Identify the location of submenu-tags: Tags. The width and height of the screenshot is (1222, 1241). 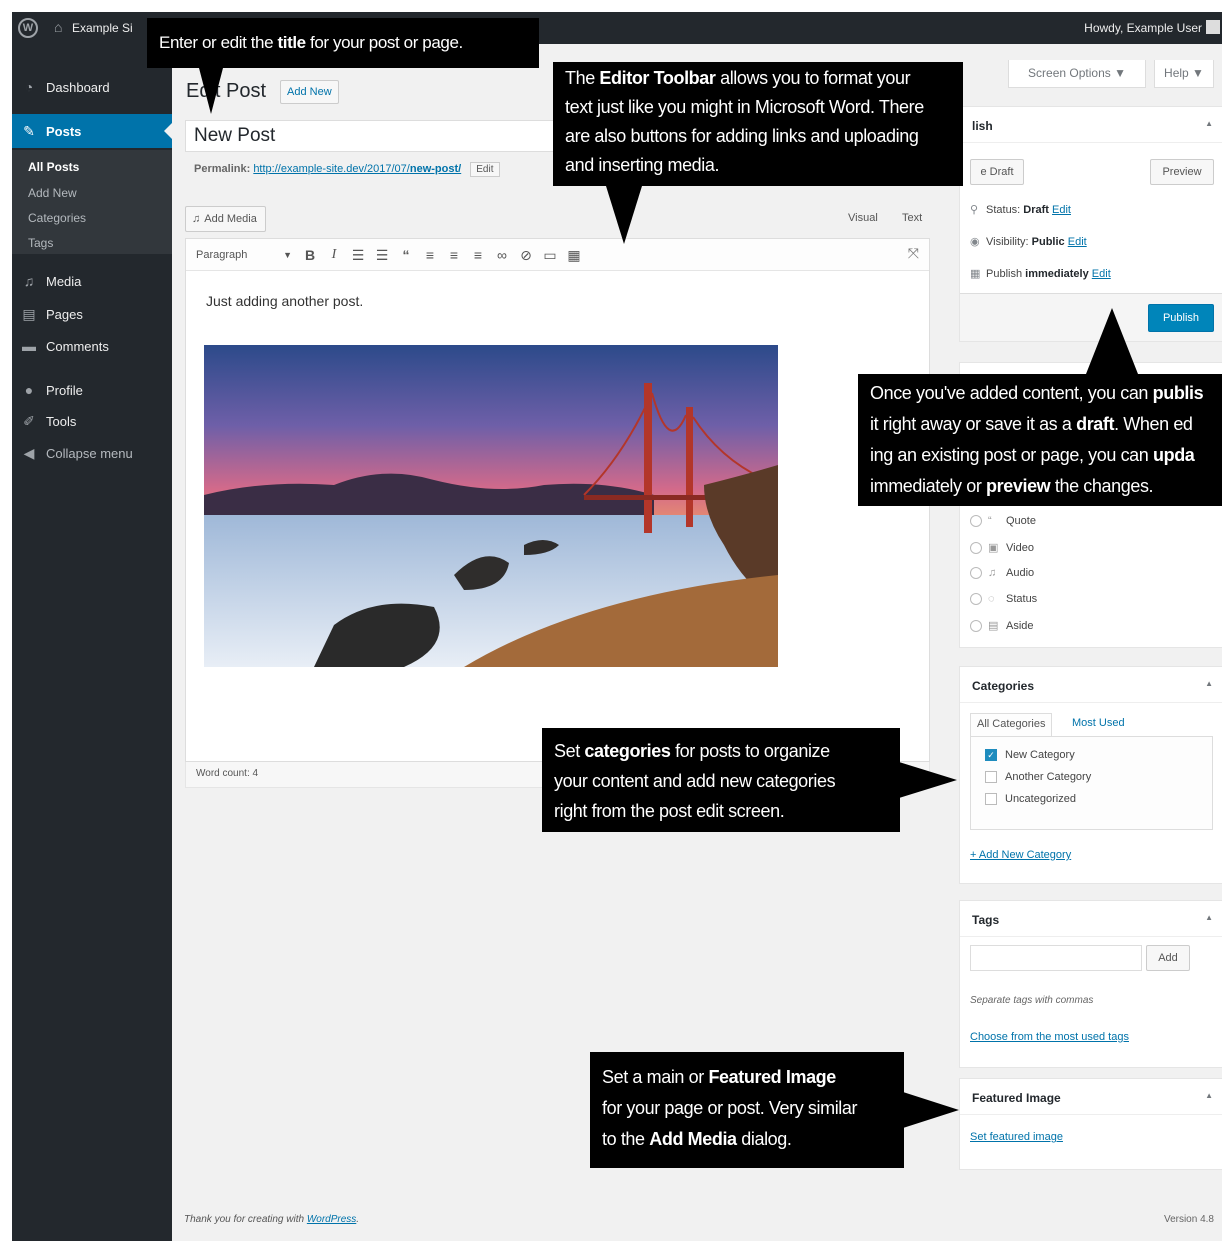
(40, 243).